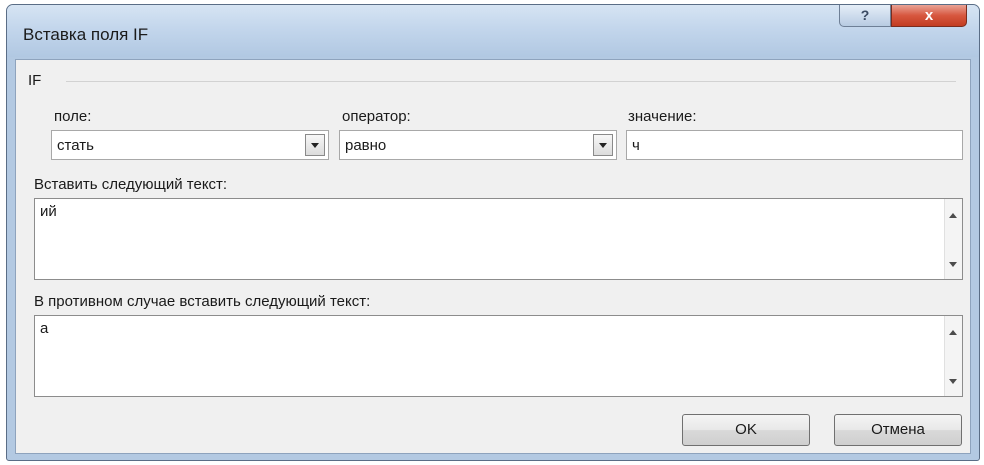  What do you see at coordinates (493, 31) in the screenshot?
I see `title-bar: Вставка поля IF ? x` at bounding box center [493, 31].